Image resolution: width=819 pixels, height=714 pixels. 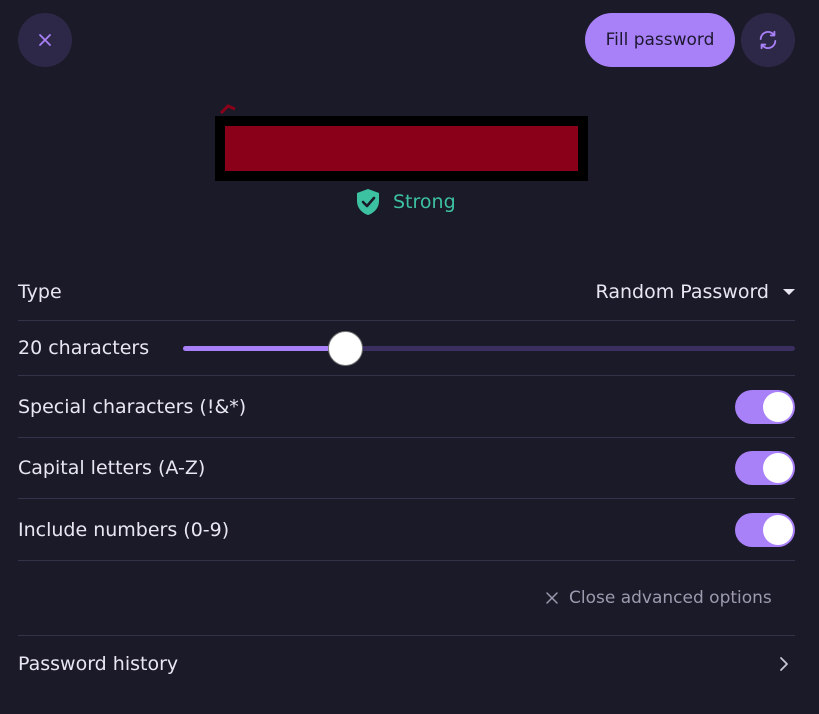 I want to click on type-dropdown: Random Password, so click(x=695, y=292).